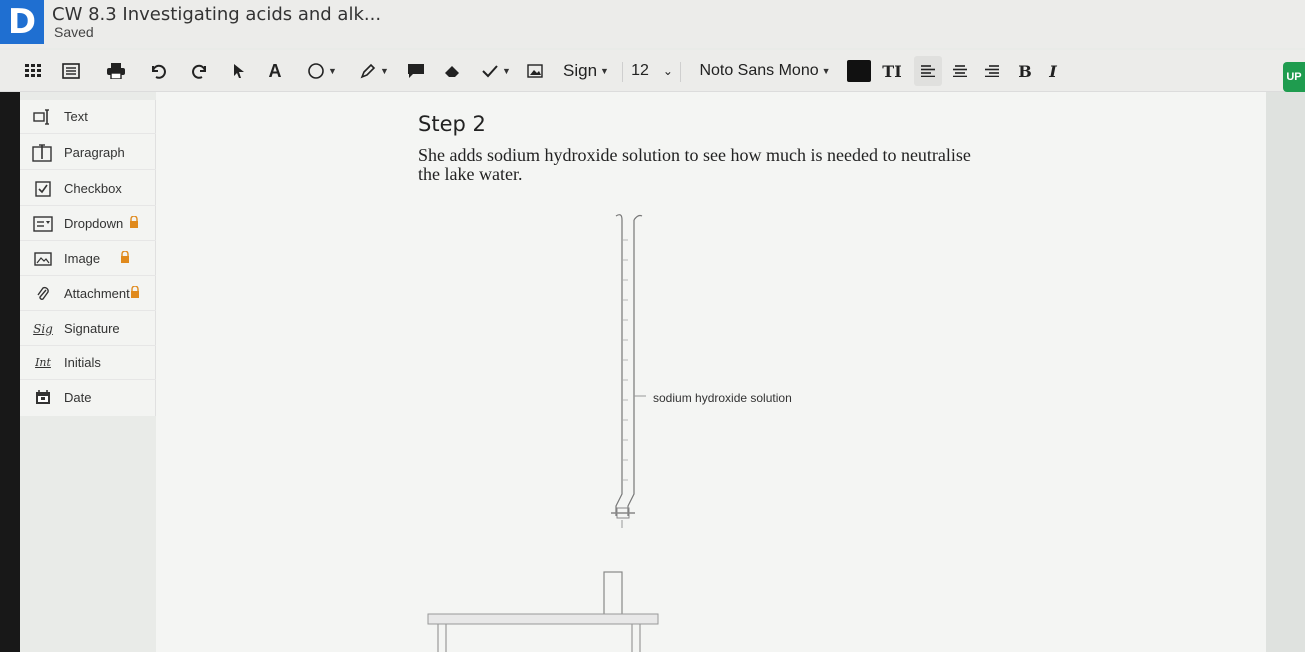 Image resolution: width=1305 pixels, height=652 pixels. What do you see at coordinates (158, 71) in the screenshot?
I see `undo-icon` at bounding box center [158, 71].